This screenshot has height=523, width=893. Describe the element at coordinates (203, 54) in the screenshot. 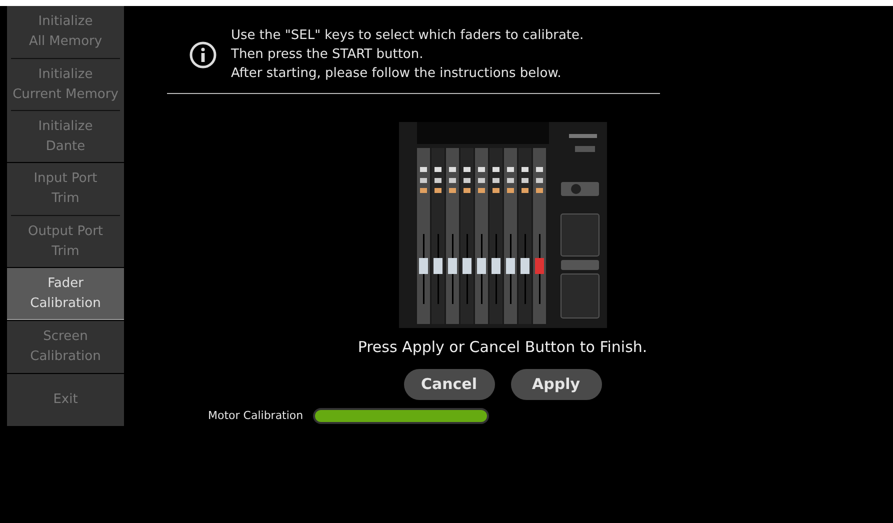

I see `info-icon` at that location.